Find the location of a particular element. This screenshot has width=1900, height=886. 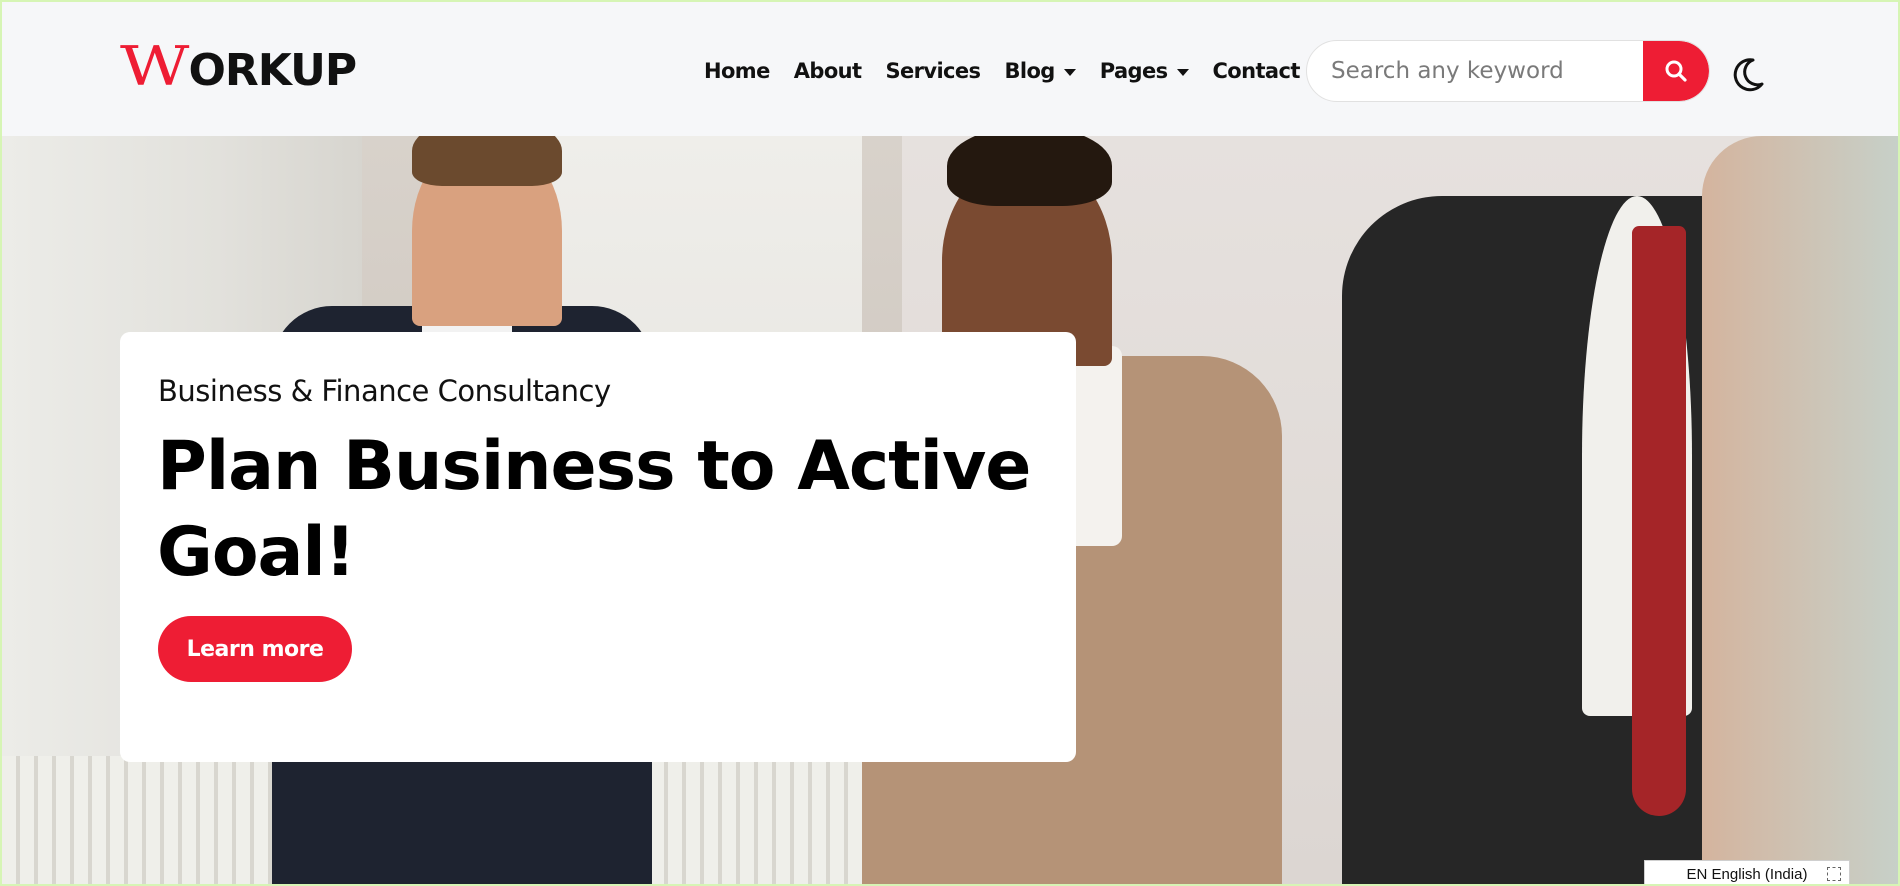

nav-about-label: About is located at coordinates (827, 71).